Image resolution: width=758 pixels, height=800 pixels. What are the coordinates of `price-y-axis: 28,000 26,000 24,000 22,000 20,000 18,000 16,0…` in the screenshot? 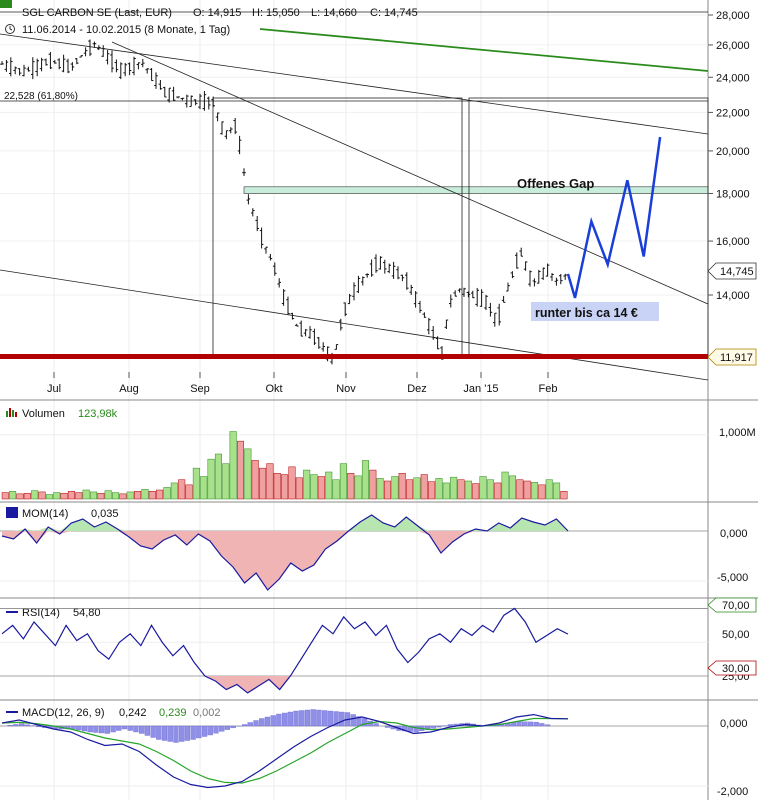 It's located at (729, 156).